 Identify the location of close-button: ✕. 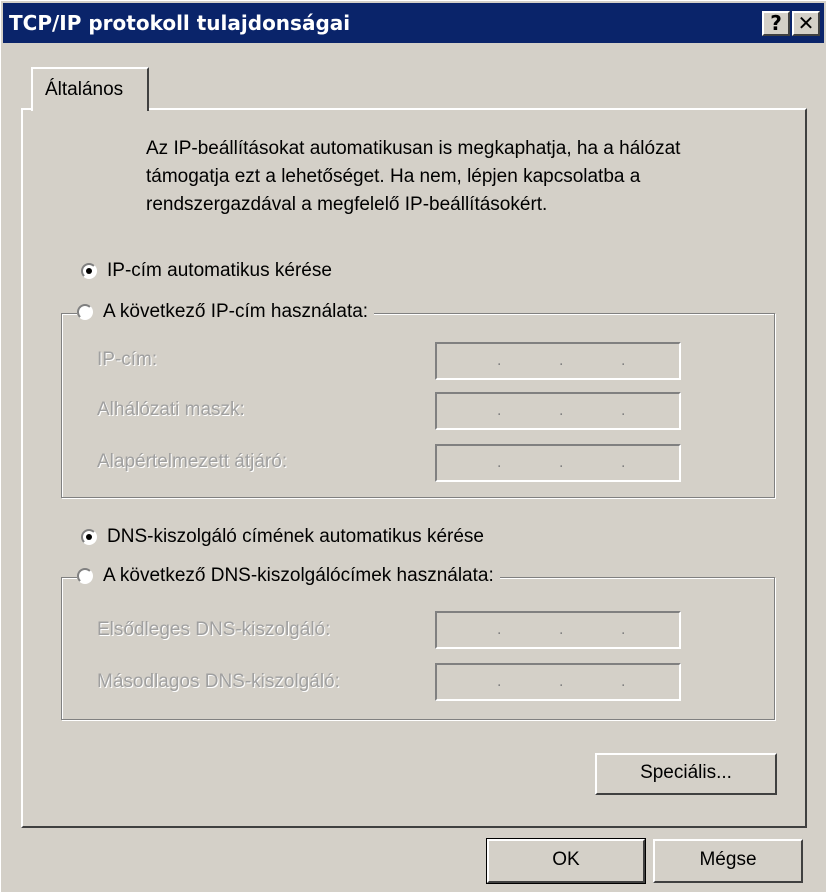
(806, 23).